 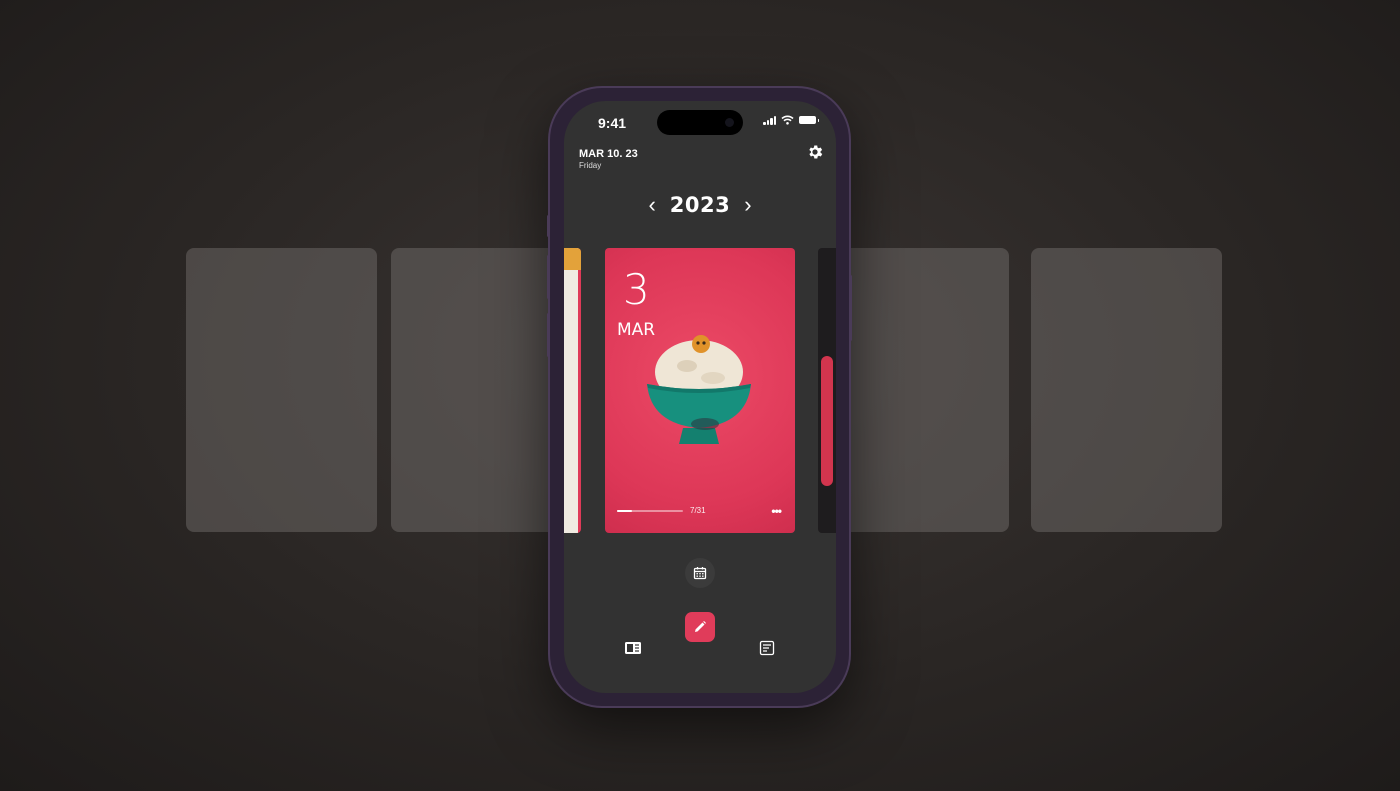 I want to click on month-progress-bar, so click(x=650, y=511).